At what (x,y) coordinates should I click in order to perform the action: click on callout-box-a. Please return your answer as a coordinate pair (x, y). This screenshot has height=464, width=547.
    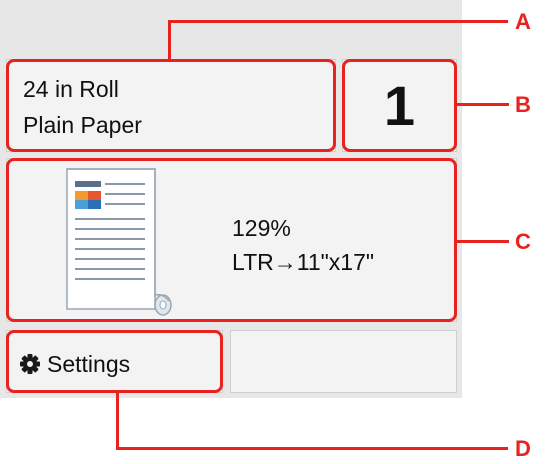
    Looking at the image, I should click on (171, 105).